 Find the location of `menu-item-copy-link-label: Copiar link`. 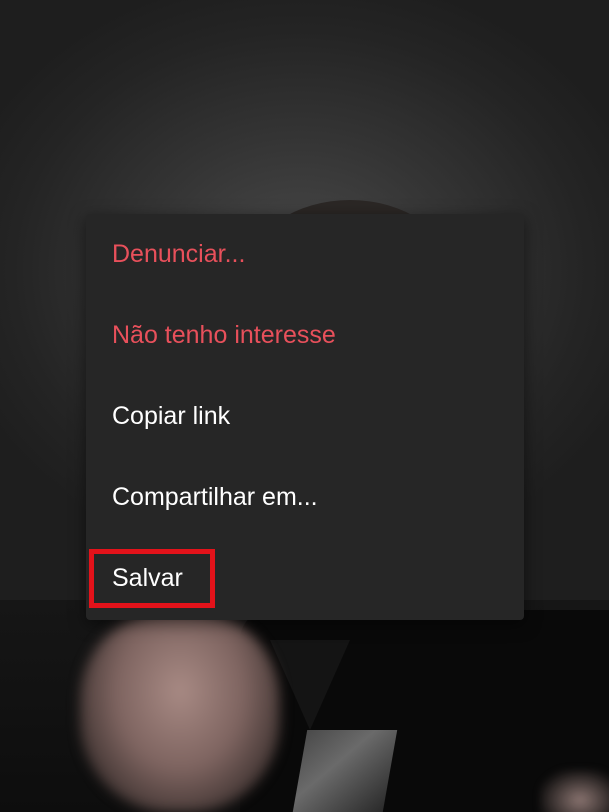

menu-item-copy-link-label: Copiar link is located at coordinates (171, 416).